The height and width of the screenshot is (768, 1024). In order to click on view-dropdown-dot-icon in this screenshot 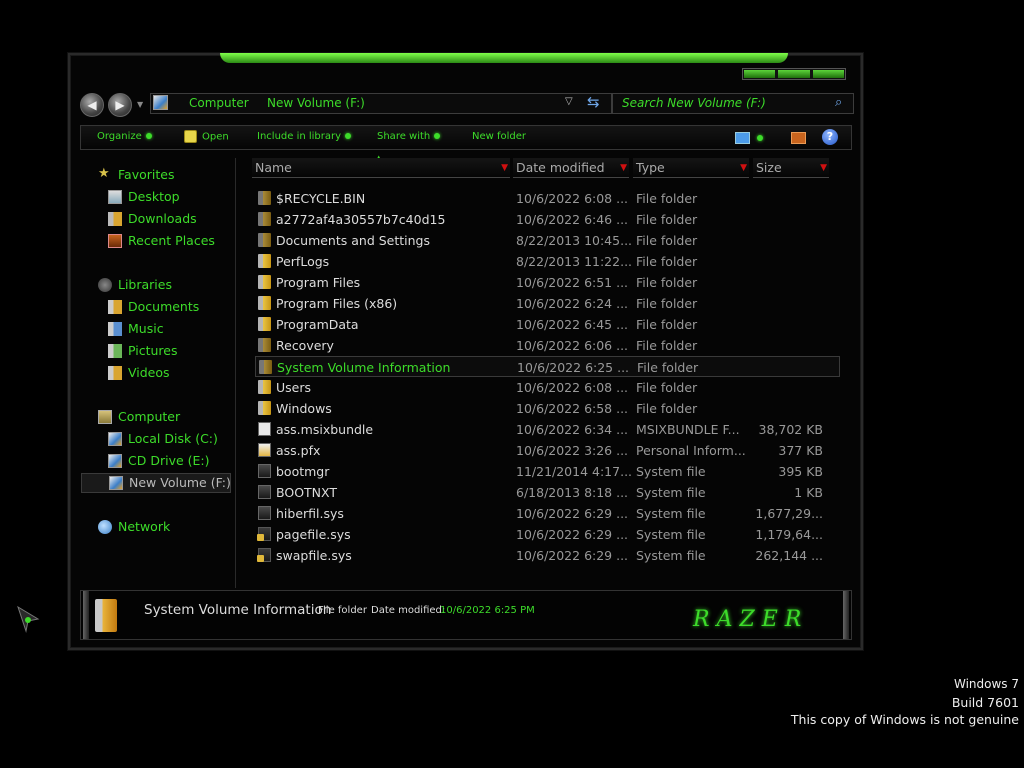, I will do `click(760, 138)`.